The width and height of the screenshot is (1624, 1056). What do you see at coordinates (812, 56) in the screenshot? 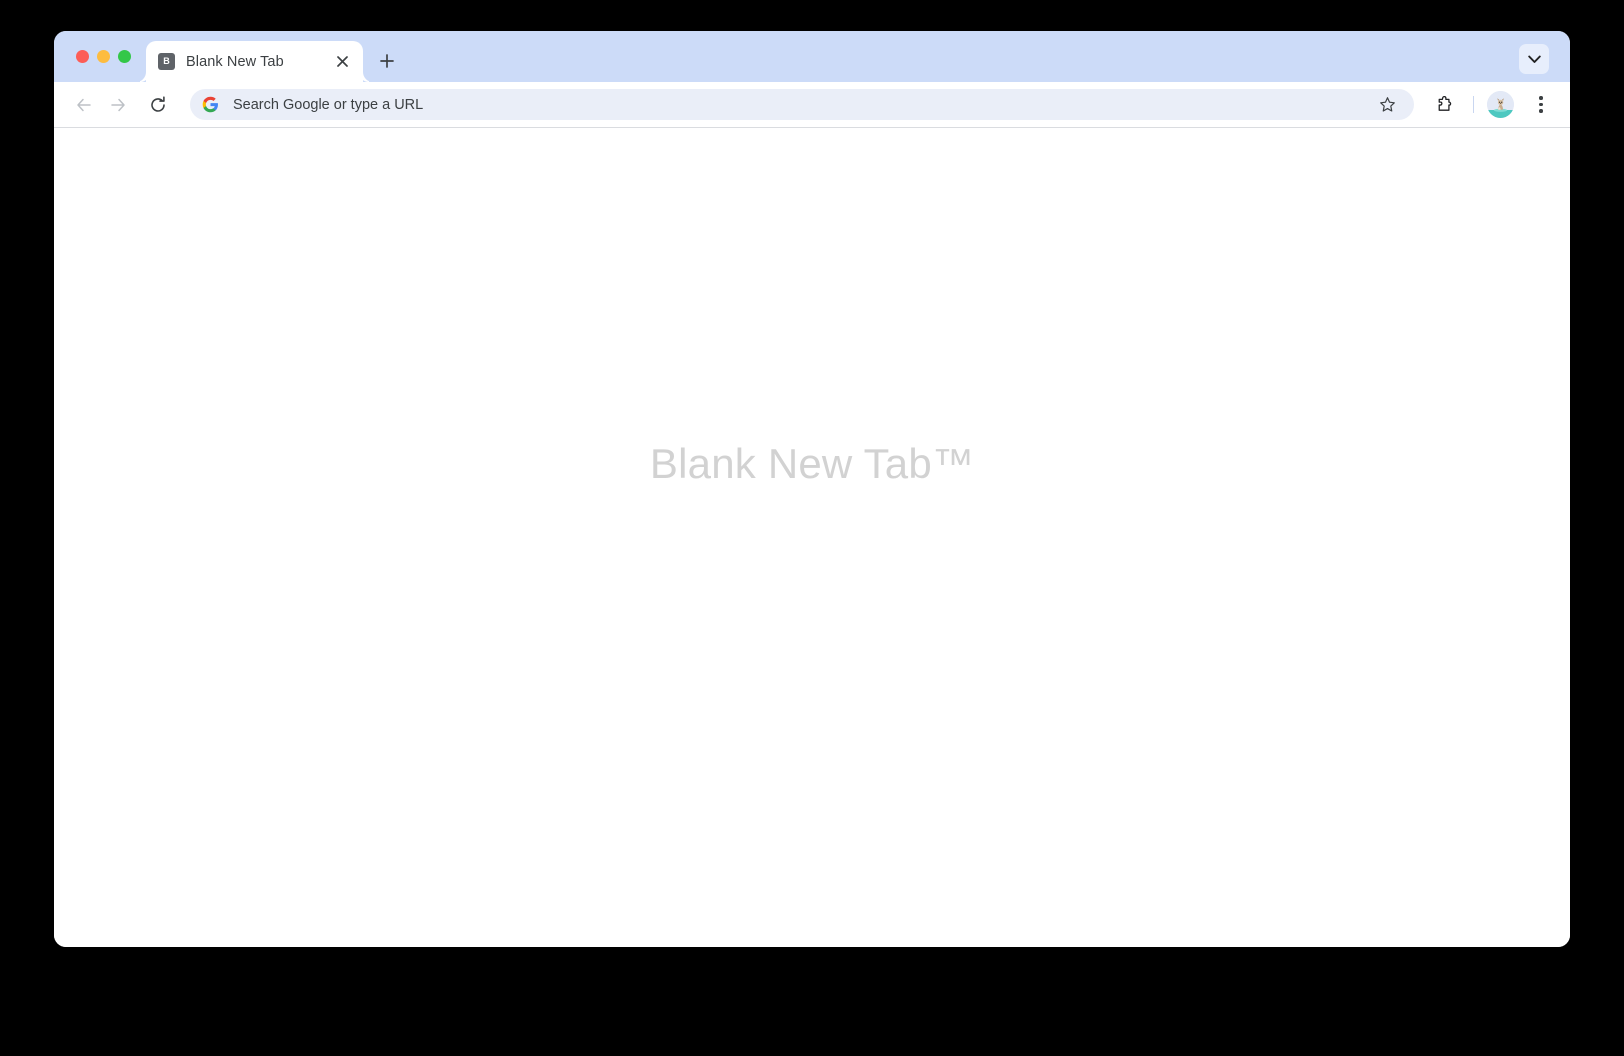
I see `tab-strip: B Blank New Tab` at bounding box center [812, 56].